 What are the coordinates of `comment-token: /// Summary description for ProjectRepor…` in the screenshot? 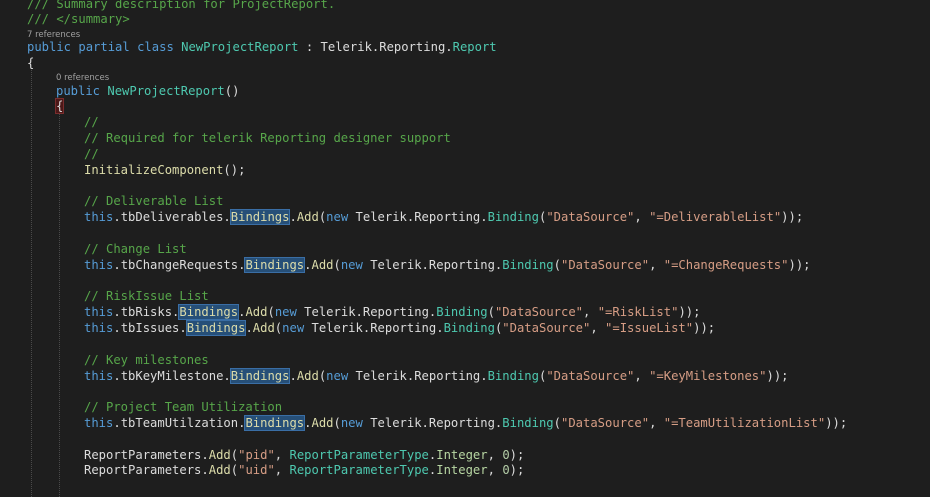 It's located at (181, 5).